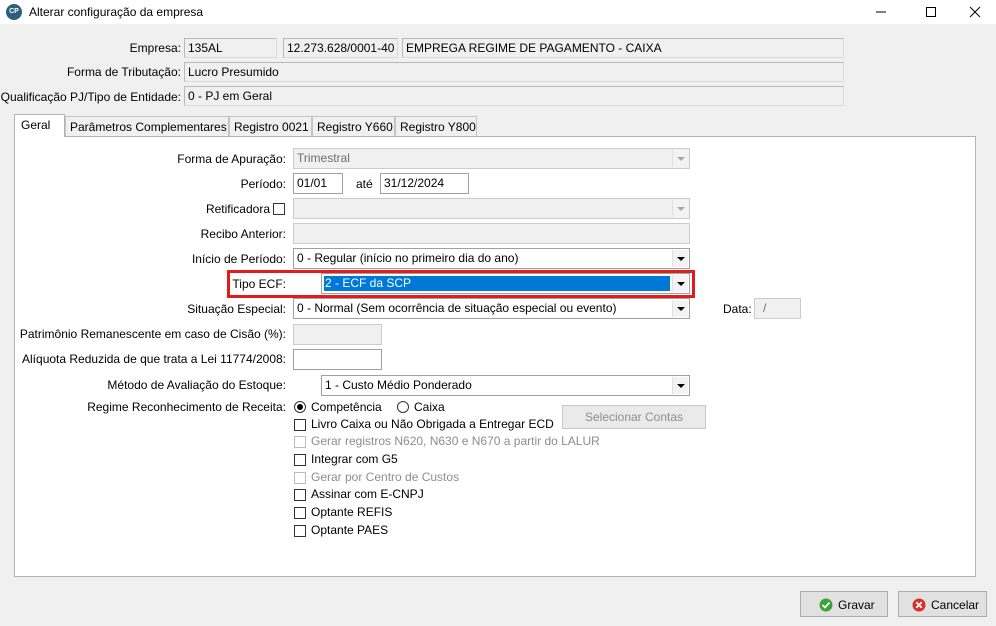  I want to click on regime-caixa-radio, so click(403, 407).